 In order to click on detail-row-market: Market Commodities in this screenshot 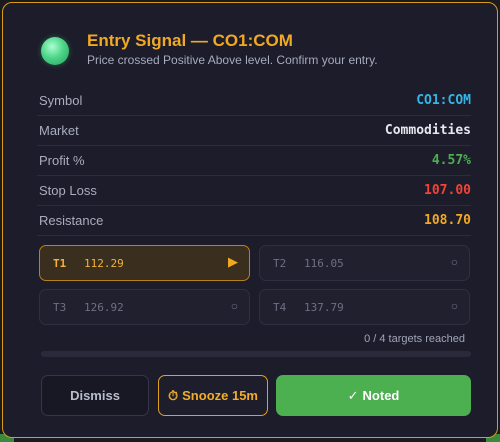, I will do `click(254, 131)`.